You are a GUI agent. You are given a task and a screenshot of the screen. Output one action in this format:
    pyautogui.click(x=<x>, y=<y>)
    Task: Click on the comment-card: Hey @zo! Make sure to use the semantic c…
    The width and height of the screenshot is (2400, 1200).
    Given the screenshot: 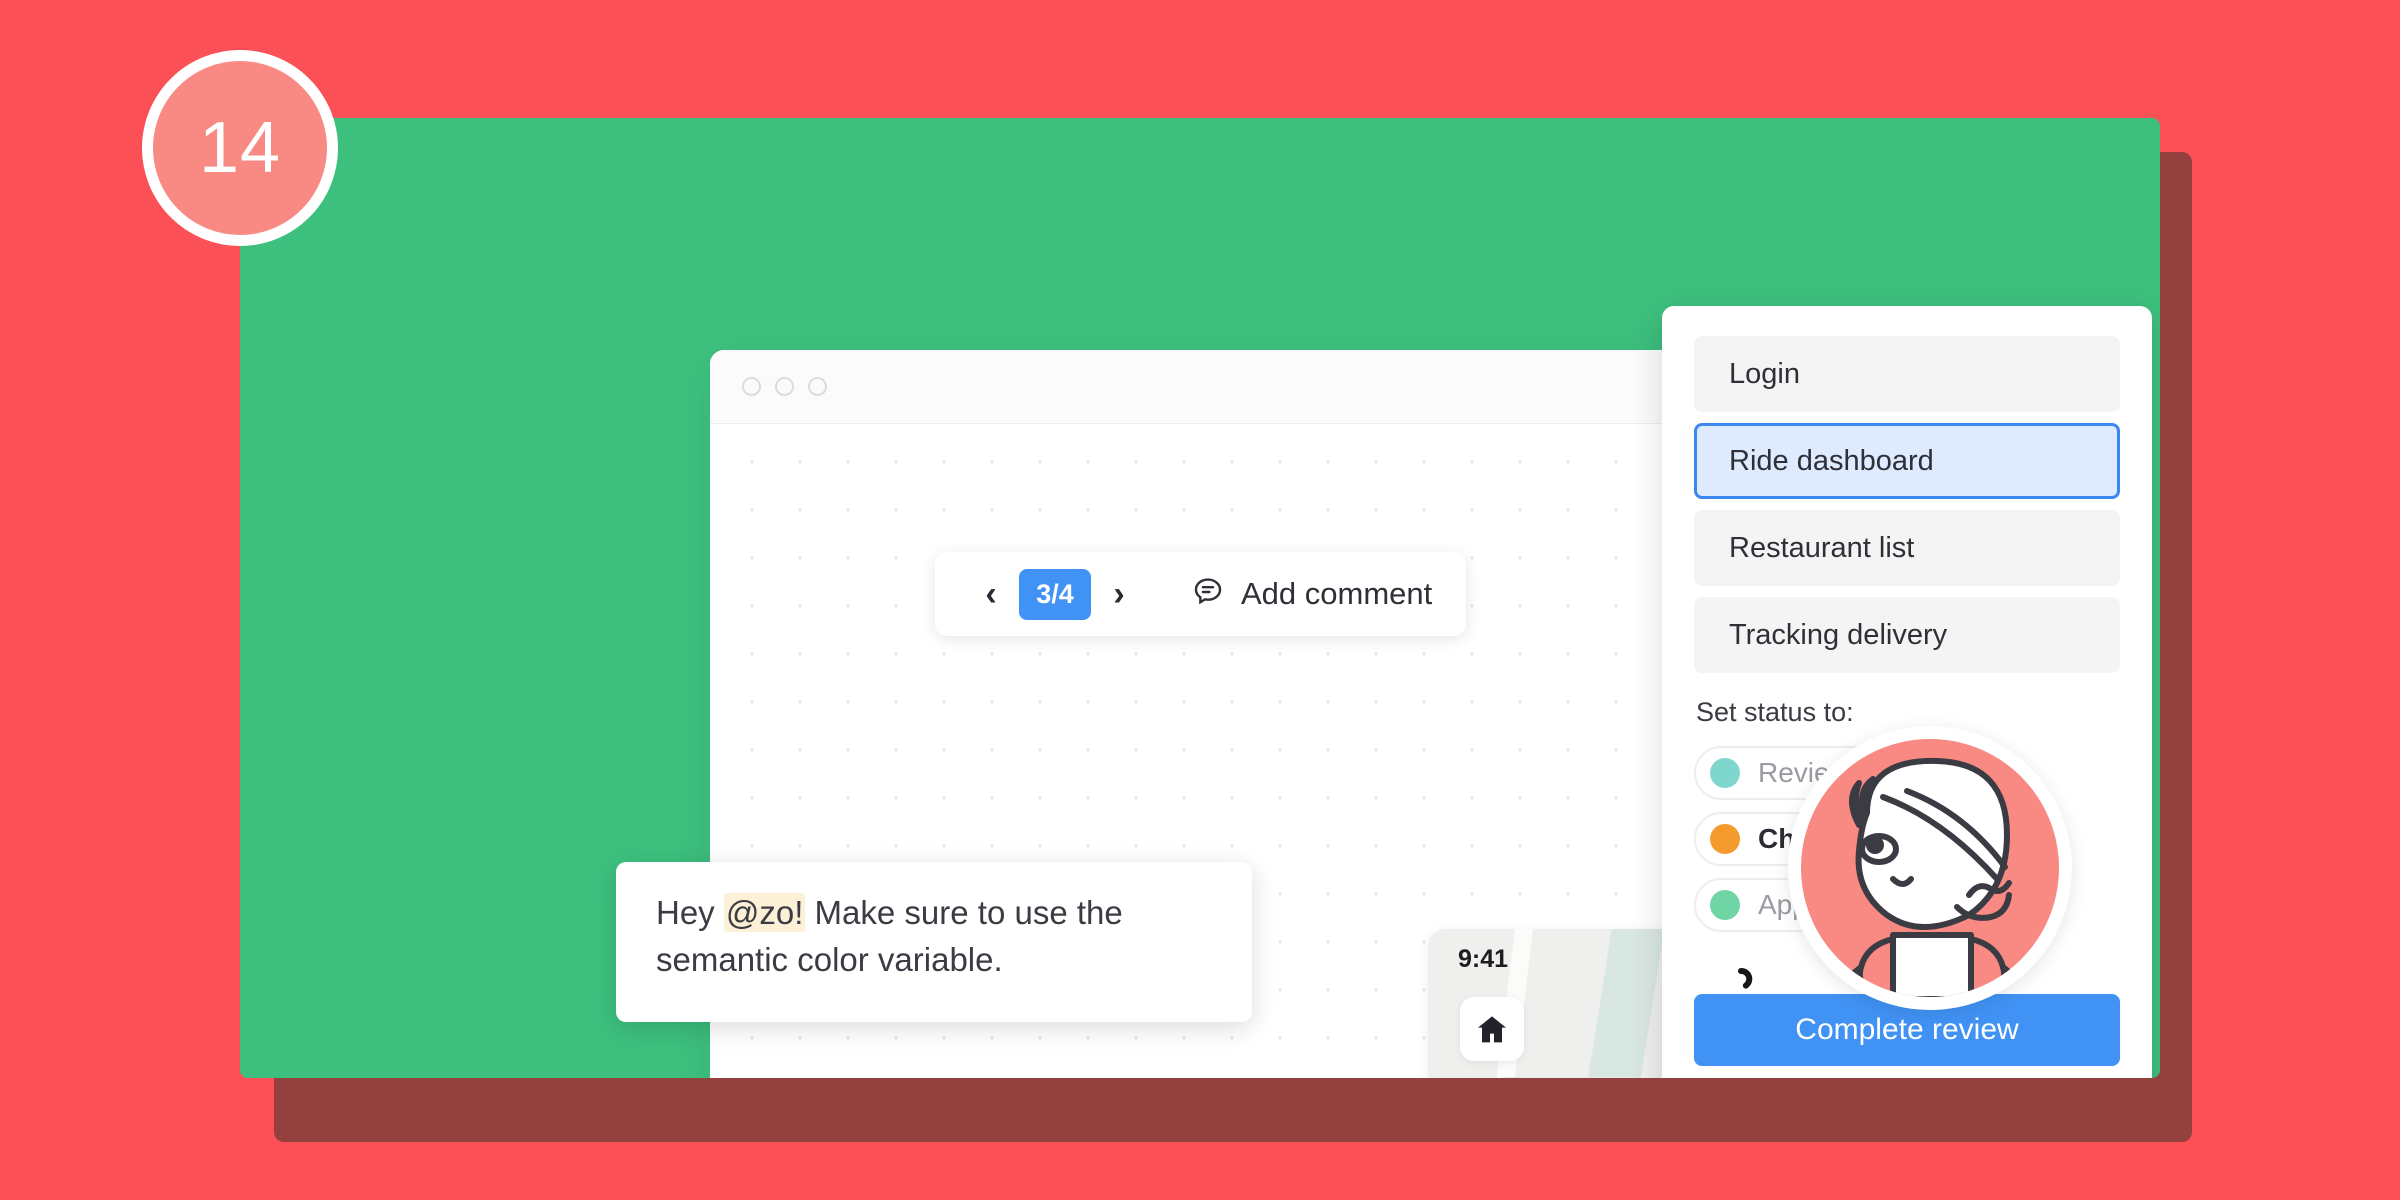 What is the action you would take?
    pyautogui.click(x=934, y=942)
    